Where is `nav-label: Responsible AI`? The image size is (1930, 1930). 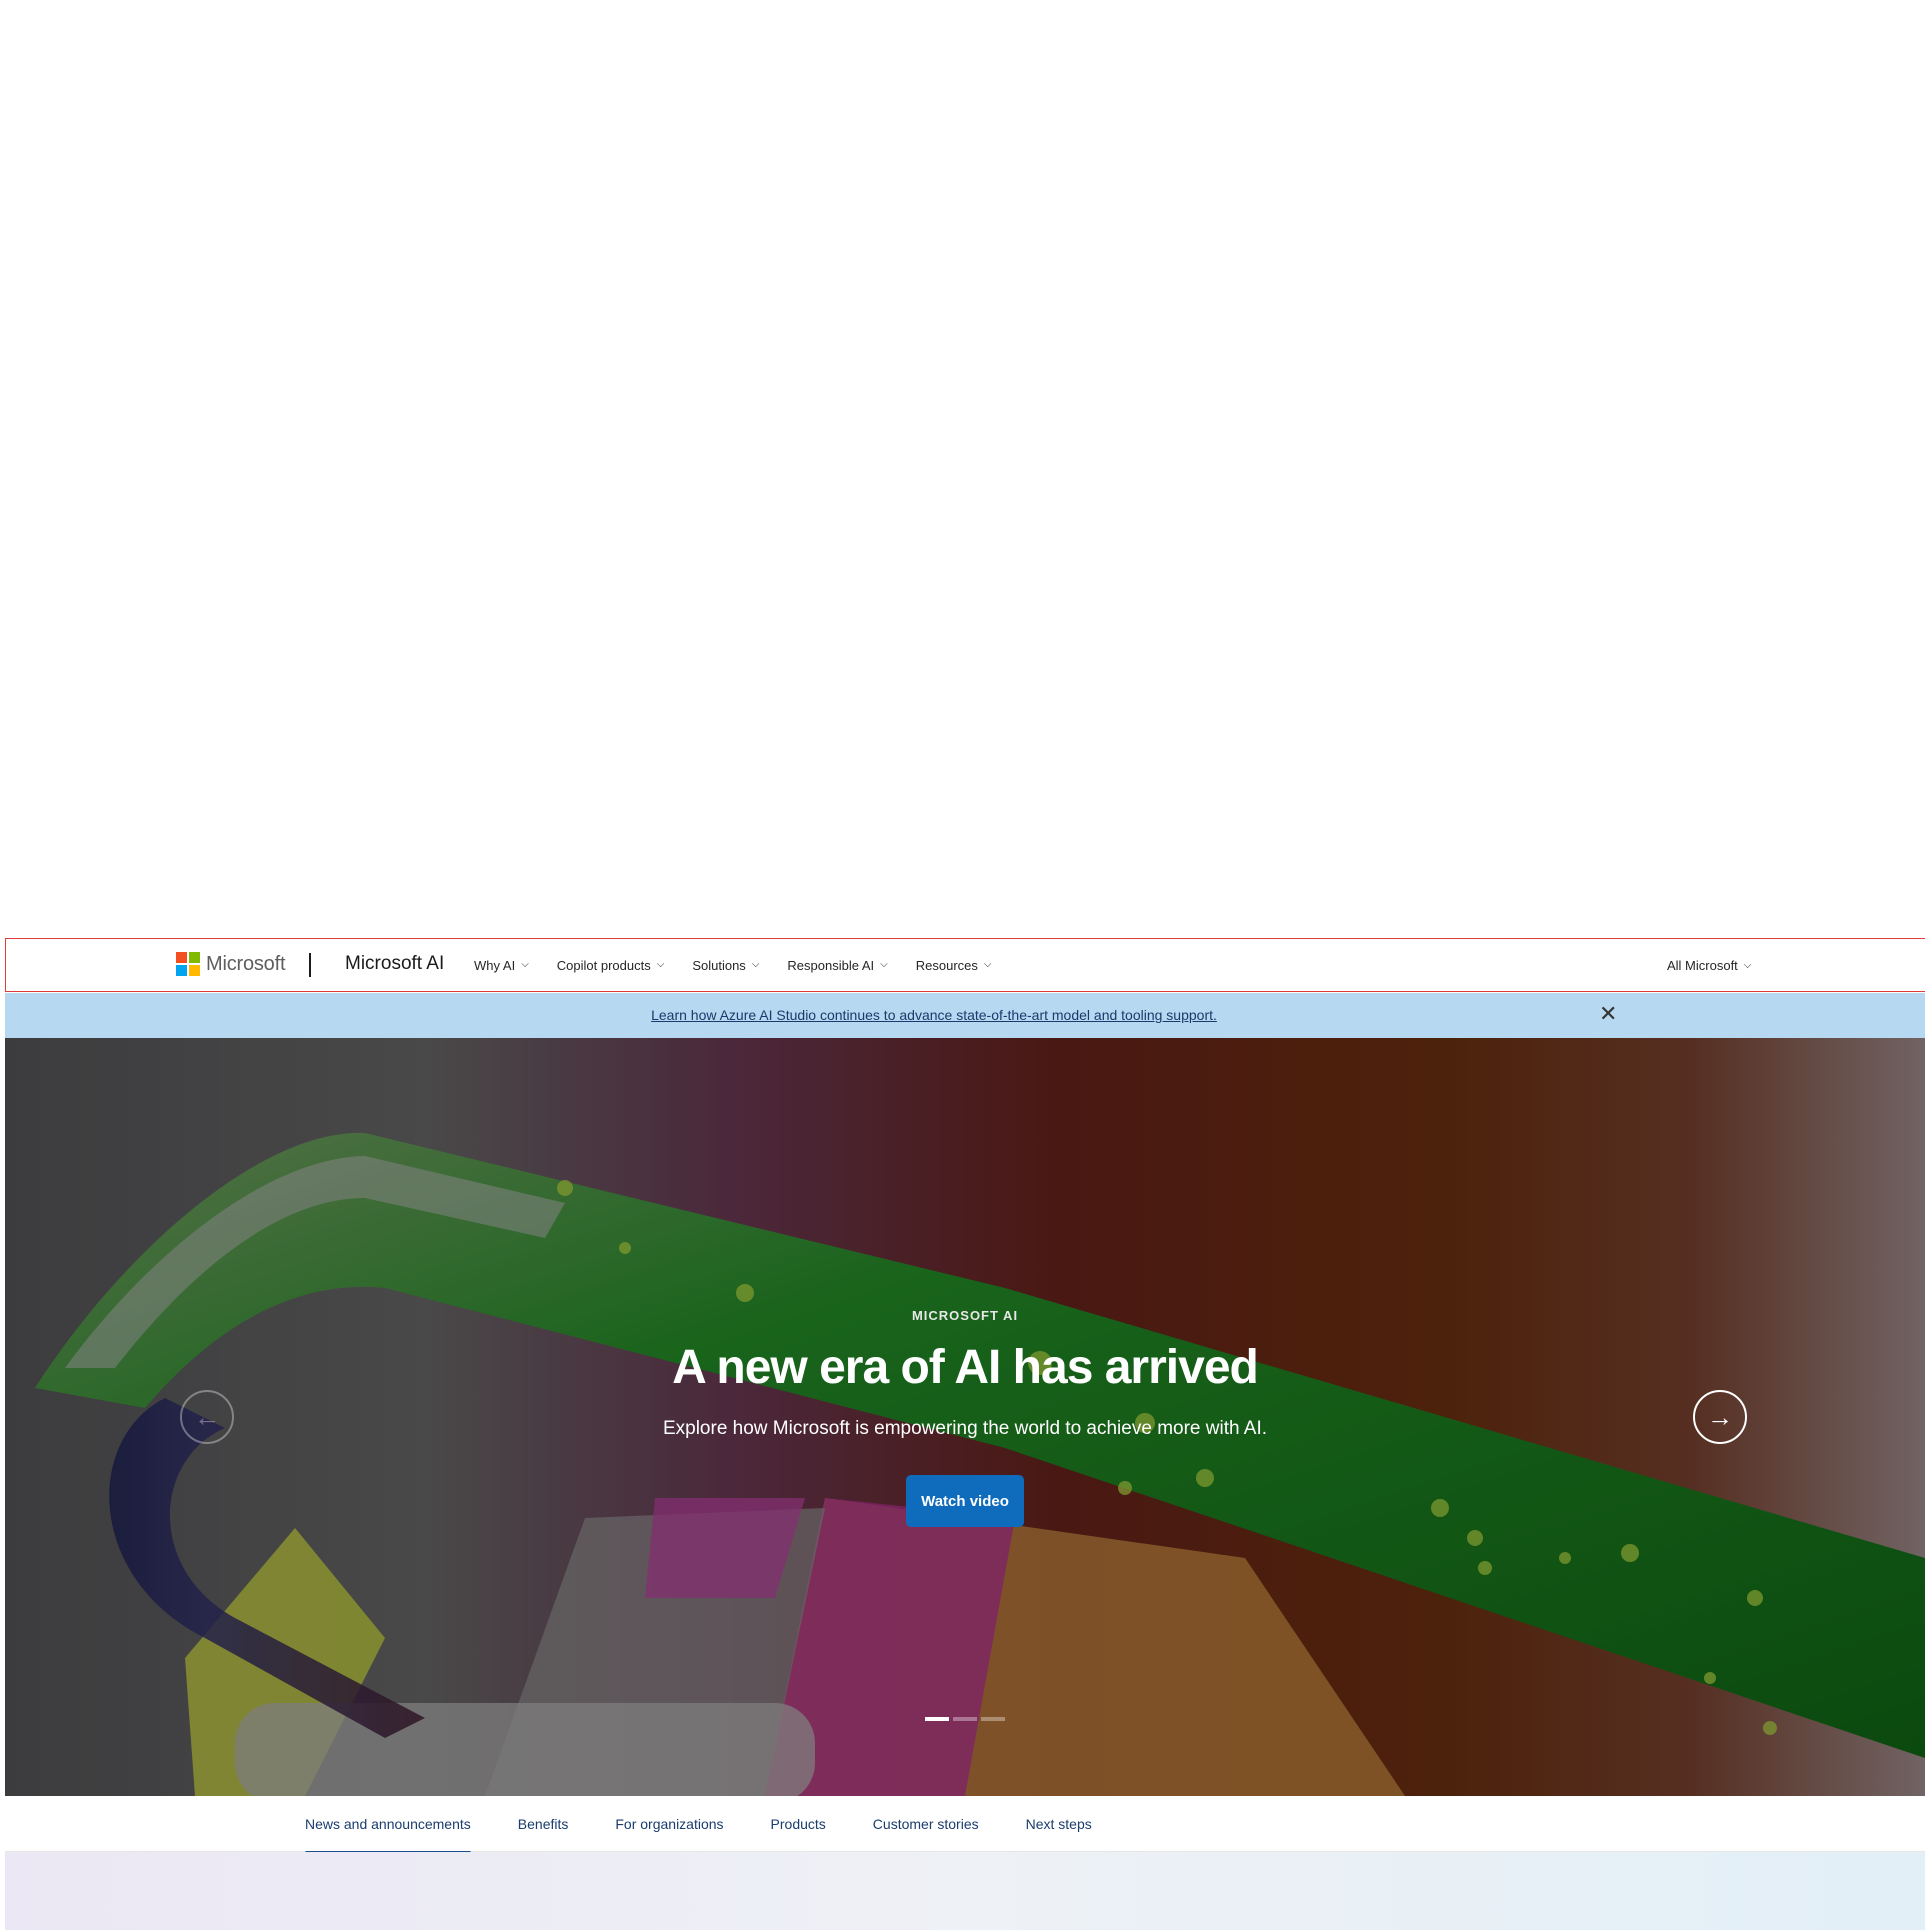
nav-label: Responsible AI is located at coordinates (831, 965).